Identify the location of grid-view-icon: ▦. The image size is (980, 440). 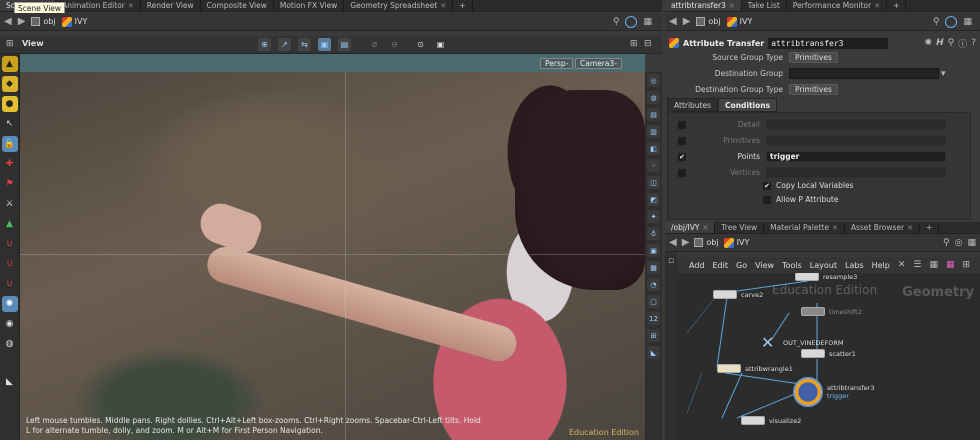
(933, 265).